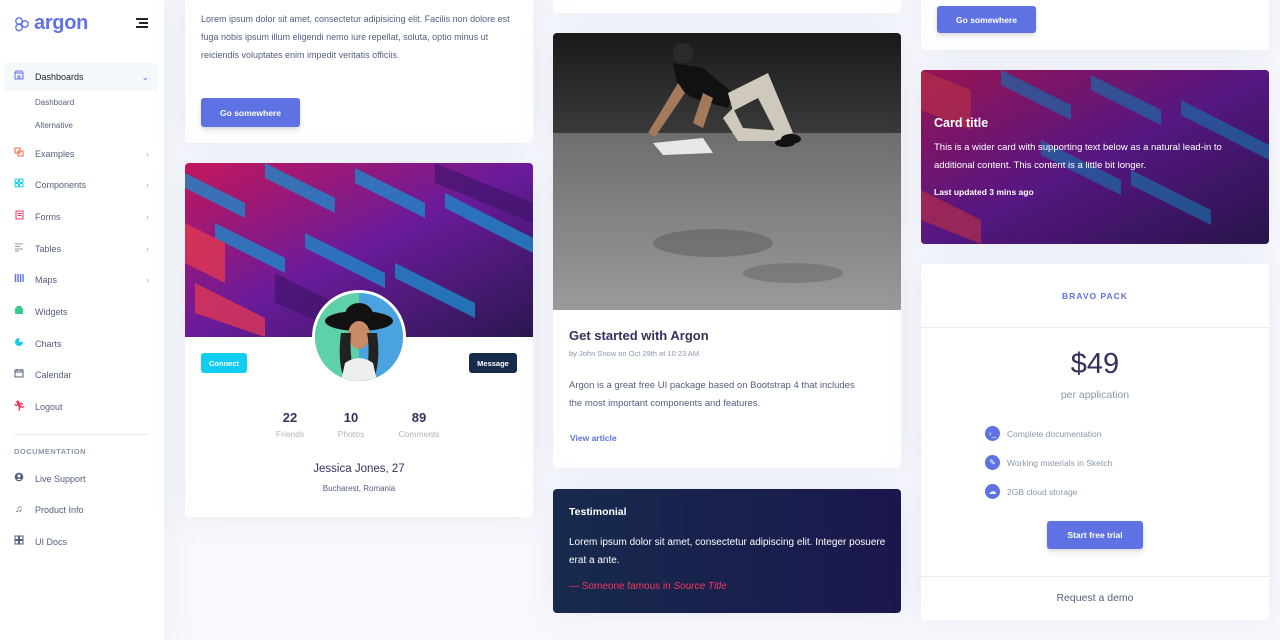 This screenshot has width=1280, height=640. Describe the element at coordinates (46, 280) in the screenshot. I see `sidebar-item-label: Maps` at that location.